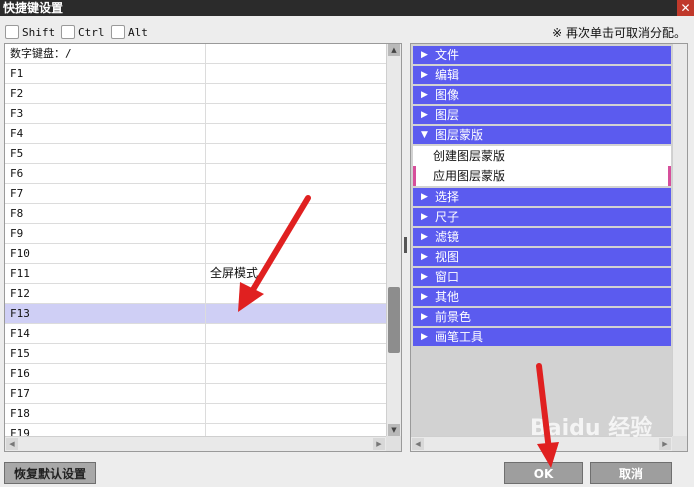  Describe the element at coordinates (394, 320) in the screenshot. I see `scroll-thumb` at that location.